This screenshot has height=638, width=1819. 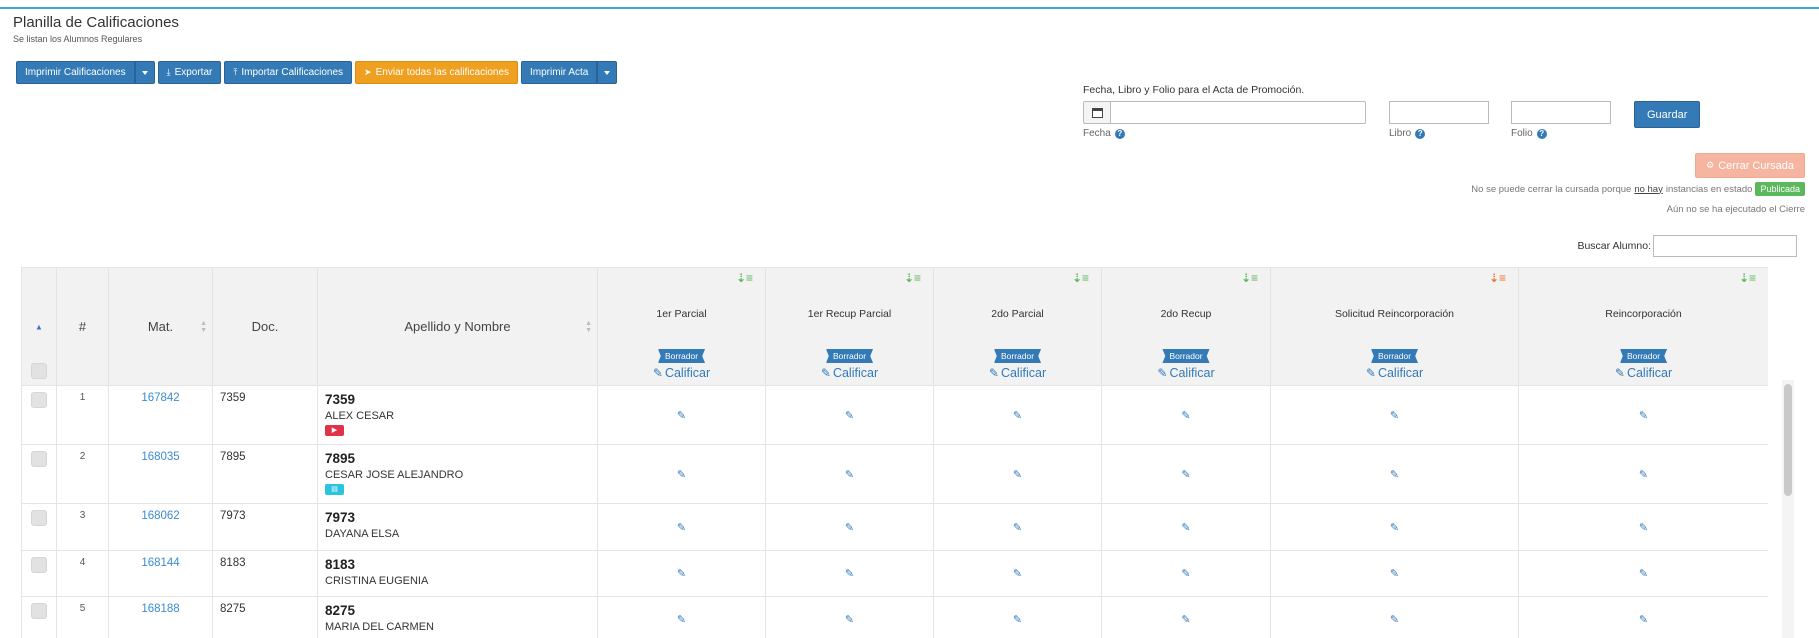 I want to click on fecha-group, so click(x=1224, y=112).